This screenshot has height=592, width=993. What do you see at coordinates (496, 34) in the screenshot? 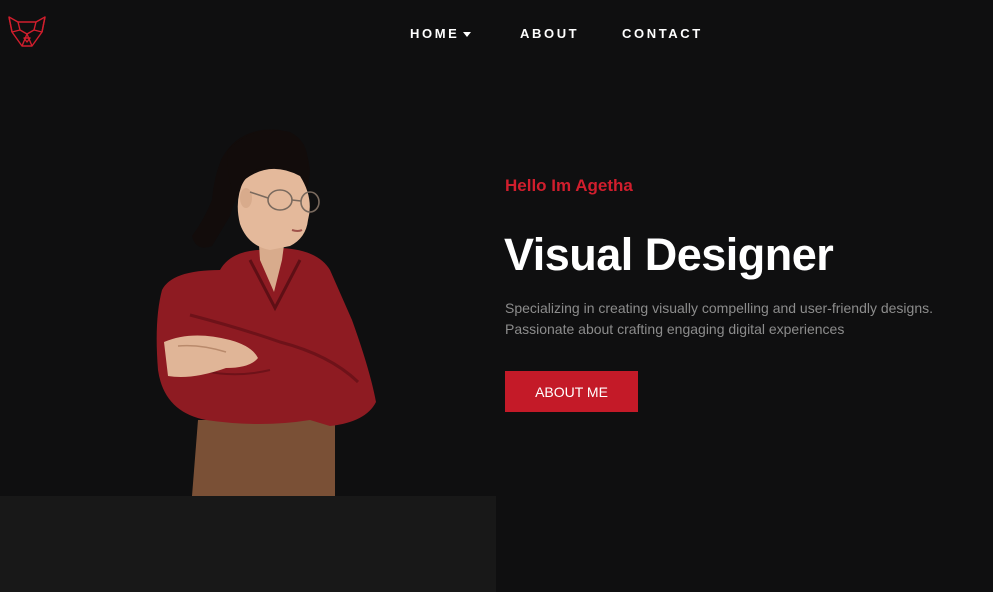
I see `main-nav: HOME ABOUT CONTACT` at bounding box center [496, 34].